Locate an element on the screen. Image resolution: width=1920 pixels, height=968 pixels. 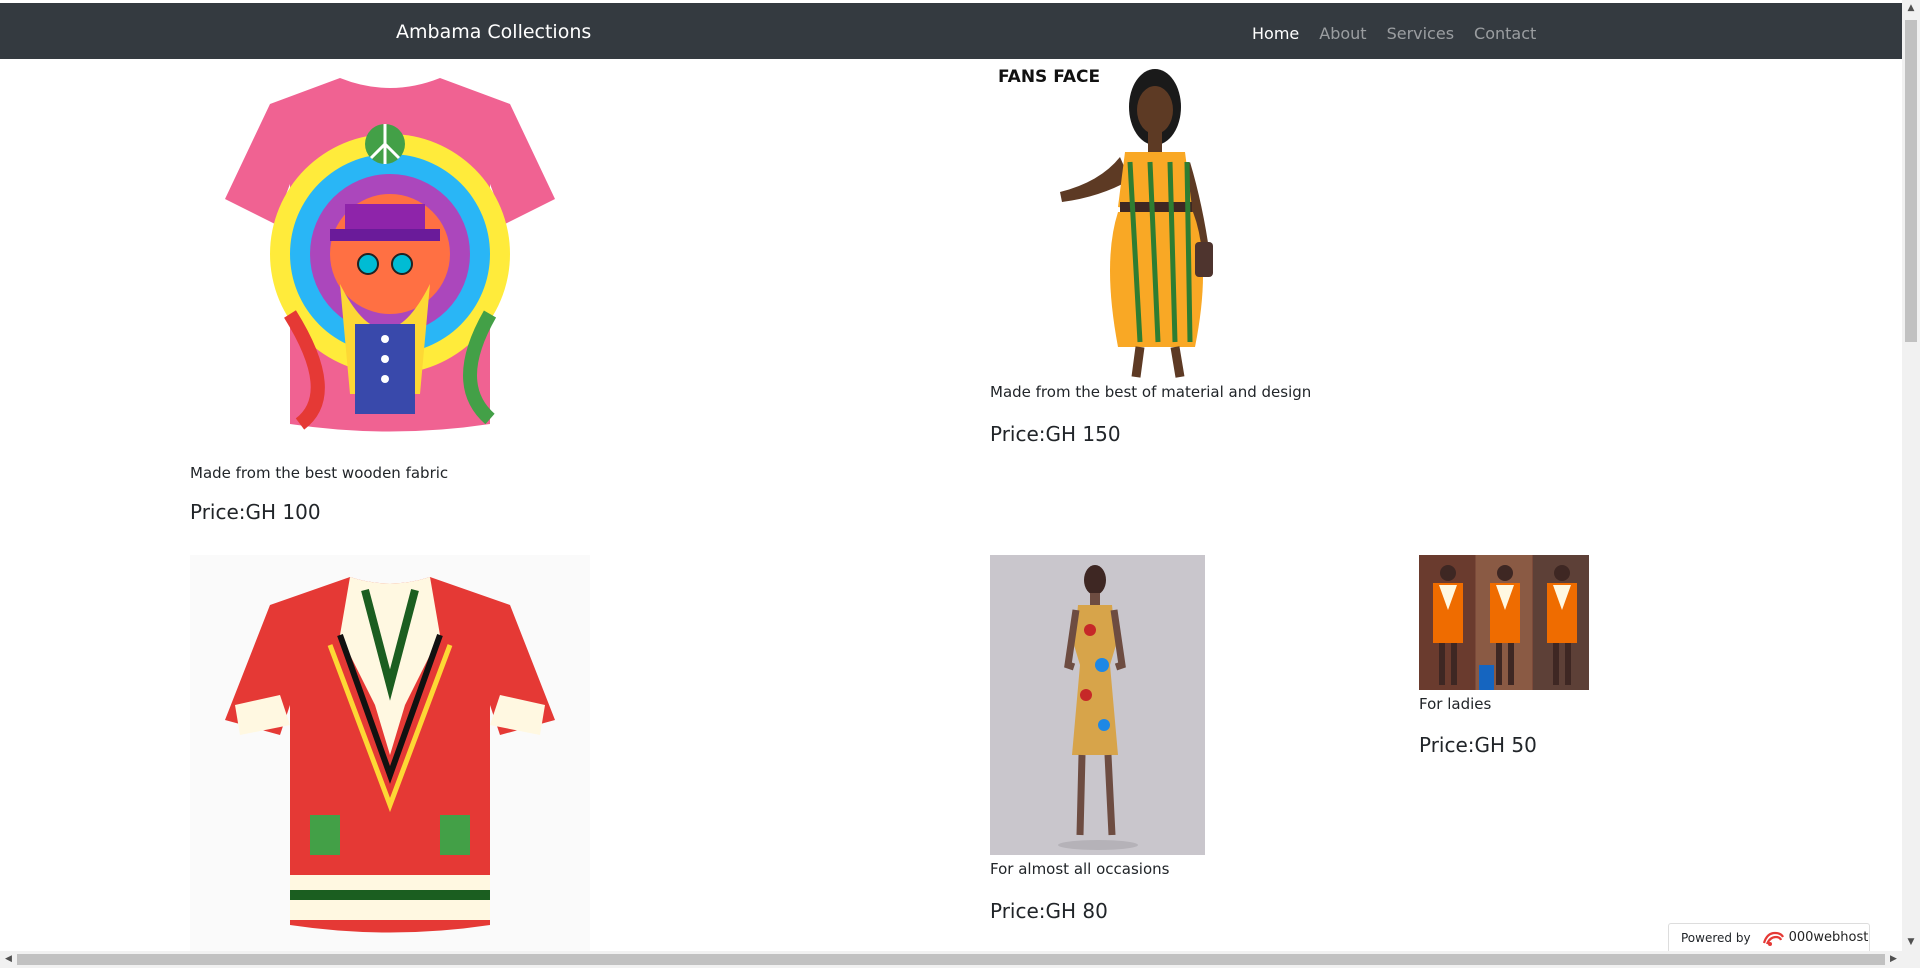
product-card: For almost all occasions Price:GH 80 is located at coordinates (1140, 740).